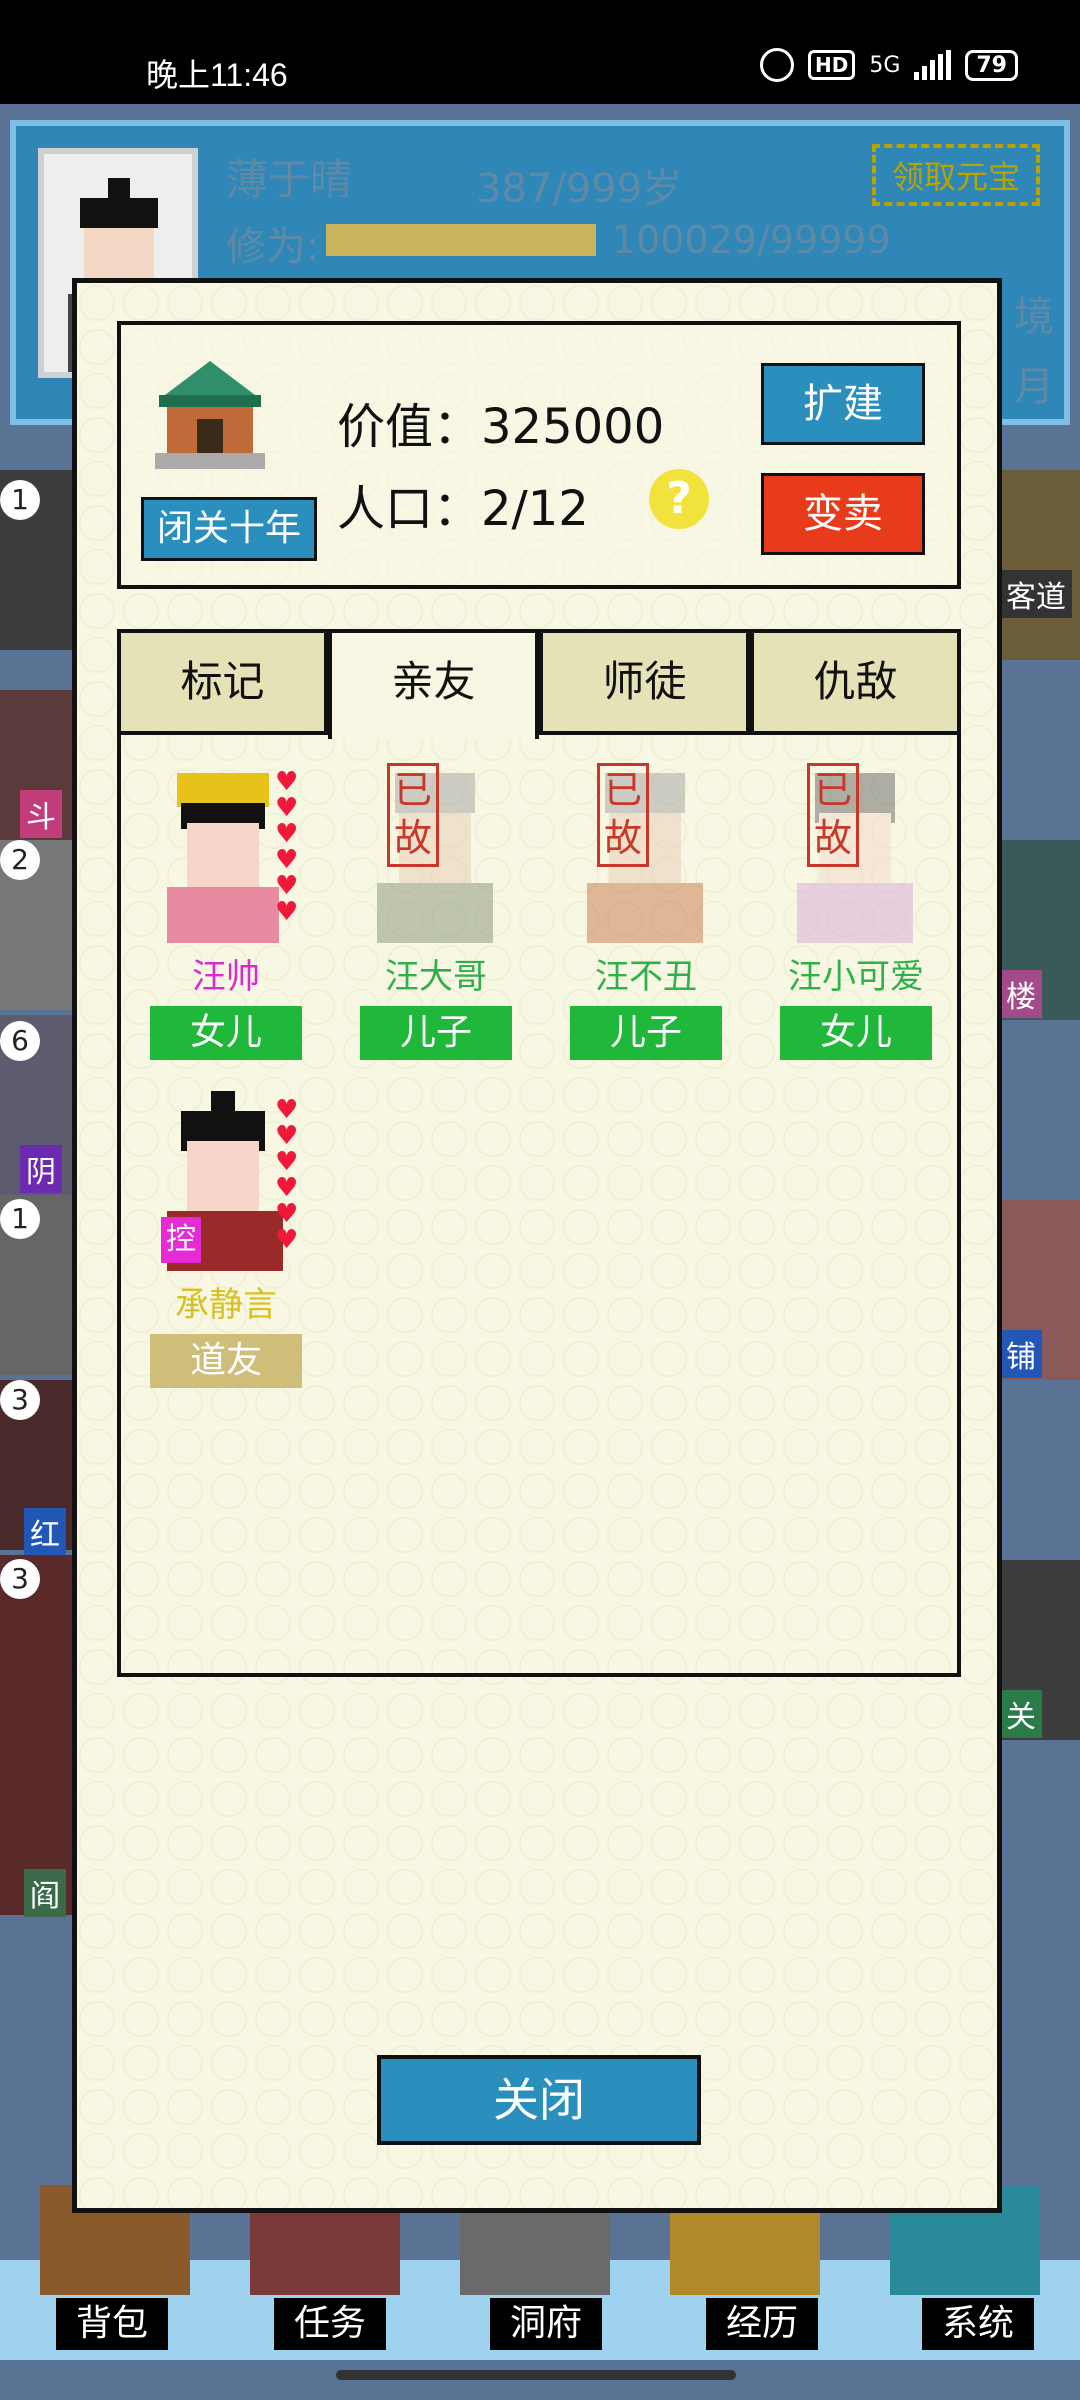  What do you see at coordinates (955, 175) in the screenshot?
I see `claim-ingot-button: 领取元宝` at bounding box center [955, 175].